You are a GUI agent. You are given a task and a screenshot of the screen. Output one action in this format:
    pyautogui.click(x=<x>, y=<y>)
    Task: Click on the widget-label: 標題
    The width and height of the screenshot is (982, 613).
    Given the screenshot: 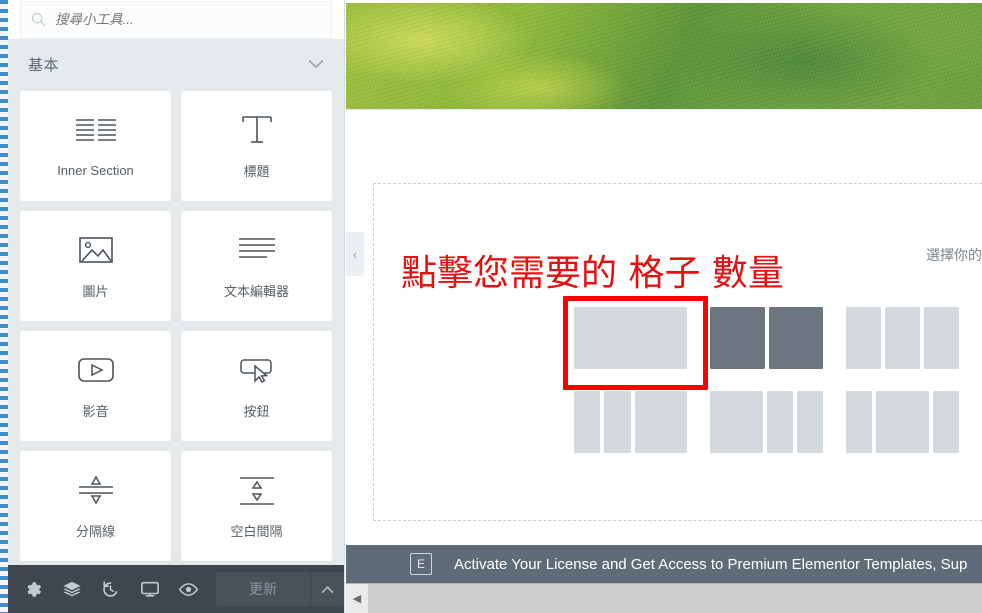 What is the action you would take?
    pyautogui.click(x=256, y=171)
    